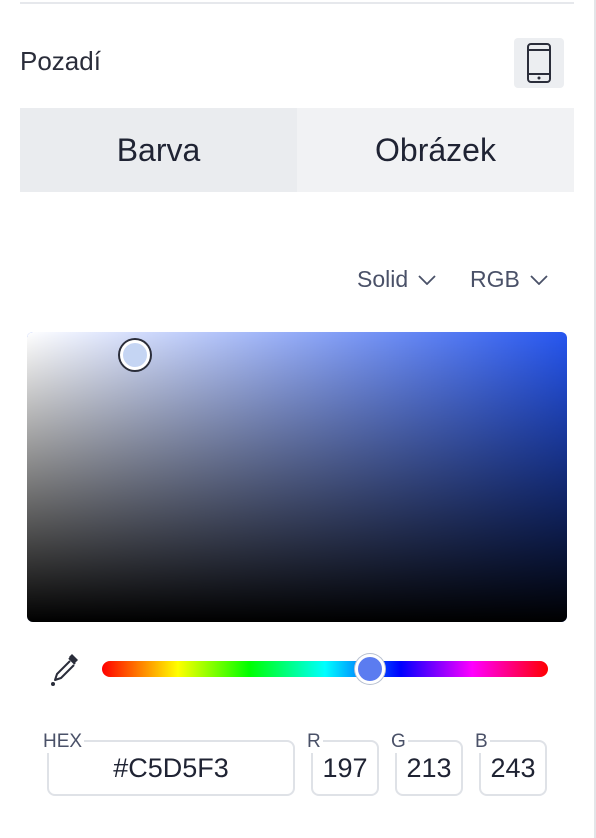 The width and height of the screenshot is (596, 838). Describe the element at coordinates (171, 768) in the screenshot. I see `hex-input: #C5D5F3` at that location.